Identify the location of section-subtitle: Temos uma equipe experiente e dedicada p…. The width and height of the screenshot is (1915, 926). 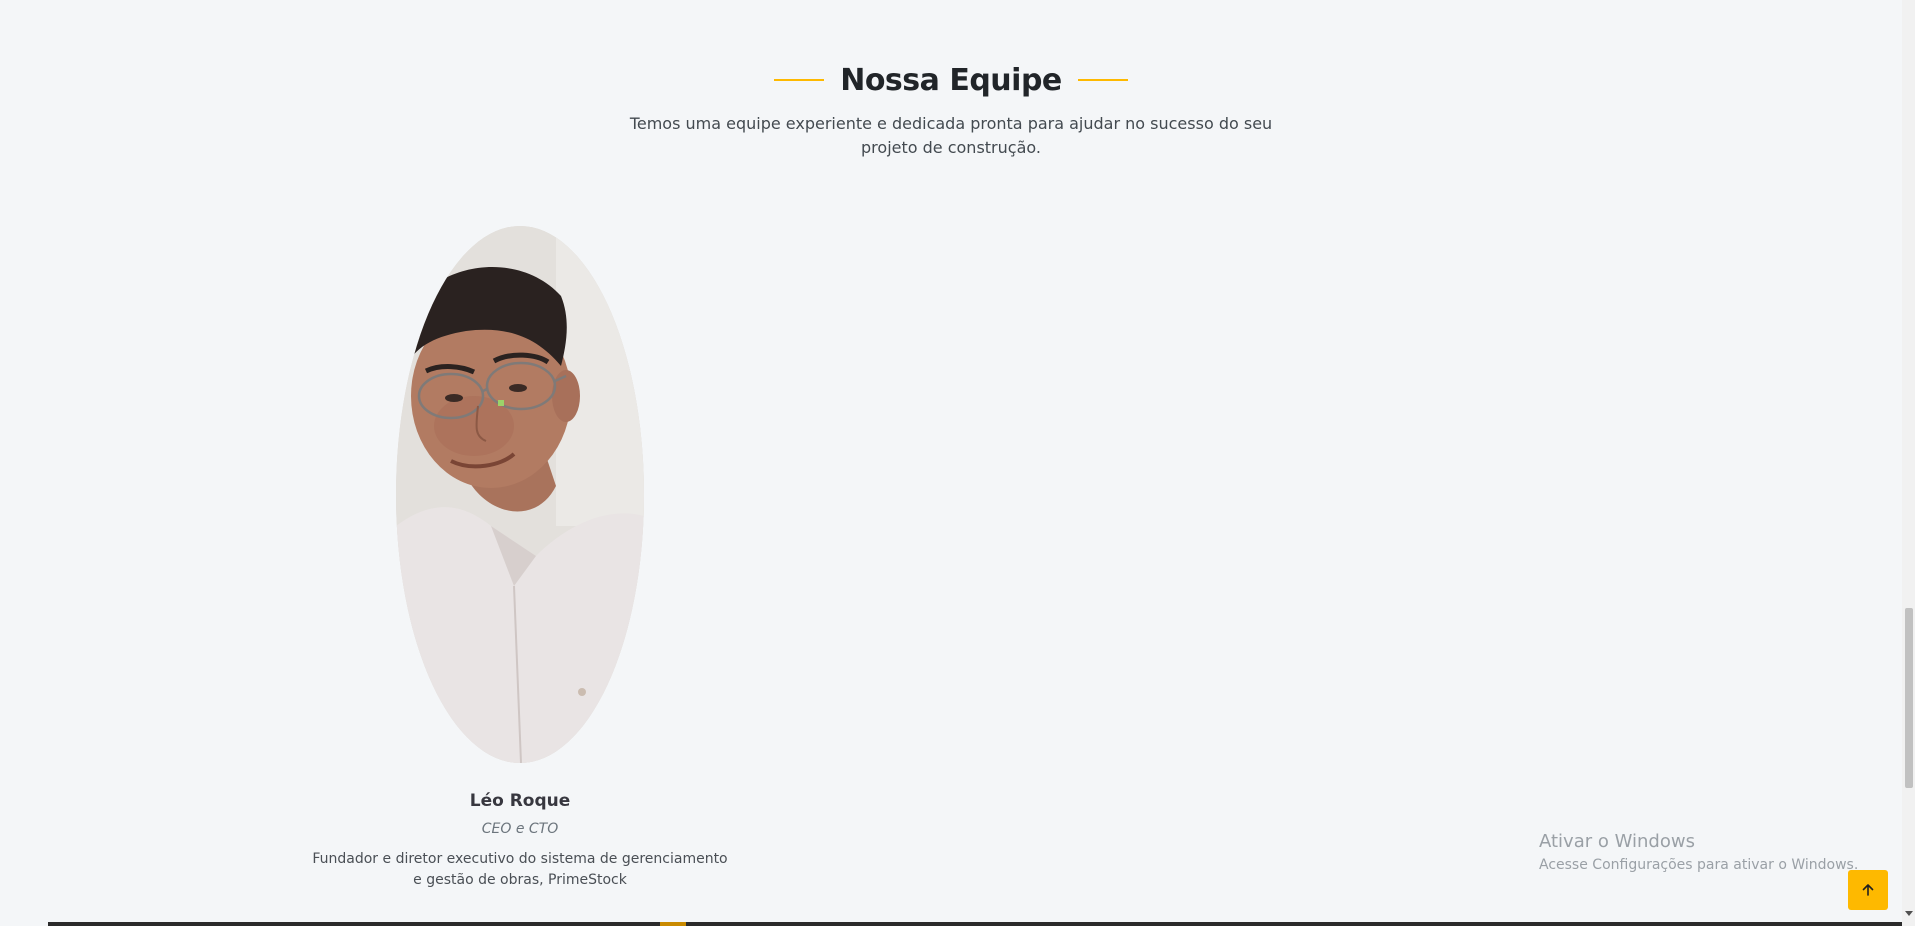
(951, 135).